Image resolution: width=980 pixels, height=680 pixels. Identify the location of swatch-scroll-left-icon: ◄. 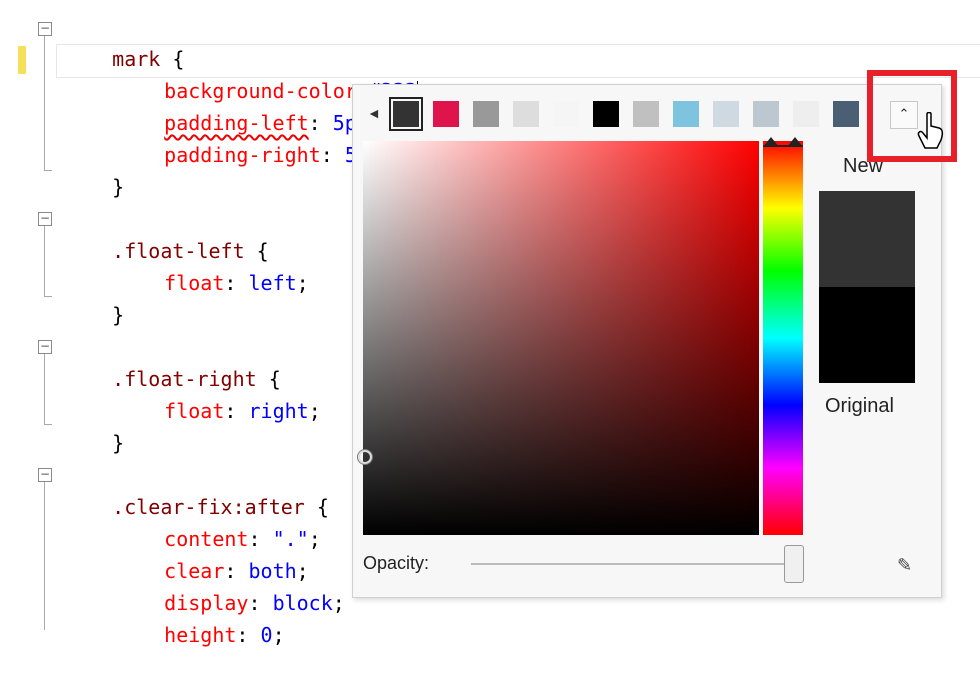
(374, 113).